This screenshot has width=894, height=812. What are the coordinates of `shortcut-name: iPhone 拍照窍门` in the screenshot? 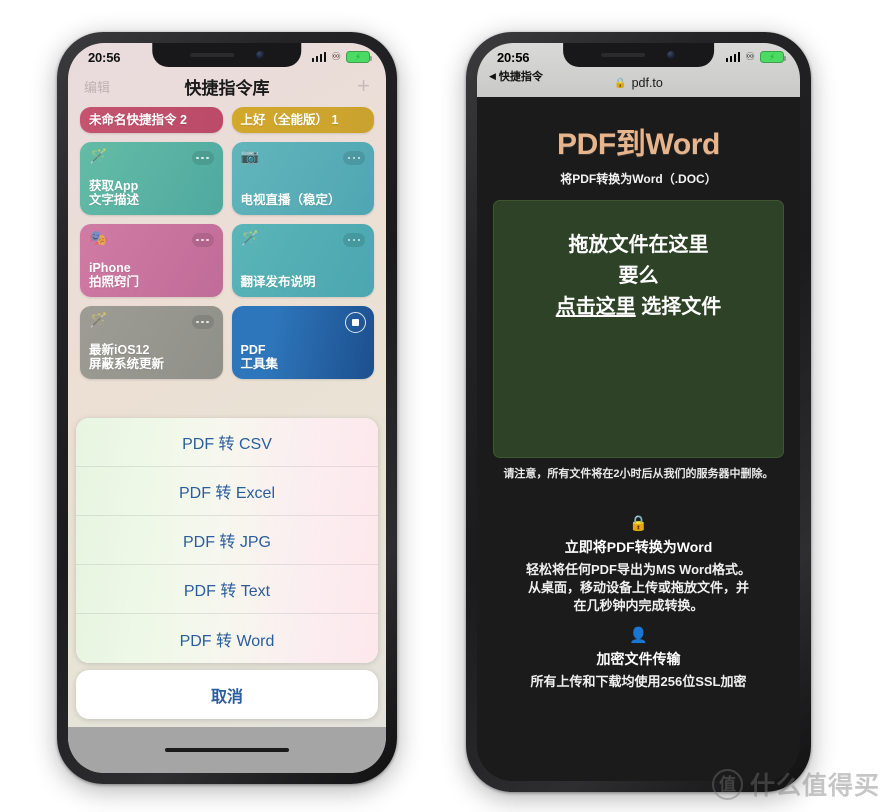 It's located at (114, 275).